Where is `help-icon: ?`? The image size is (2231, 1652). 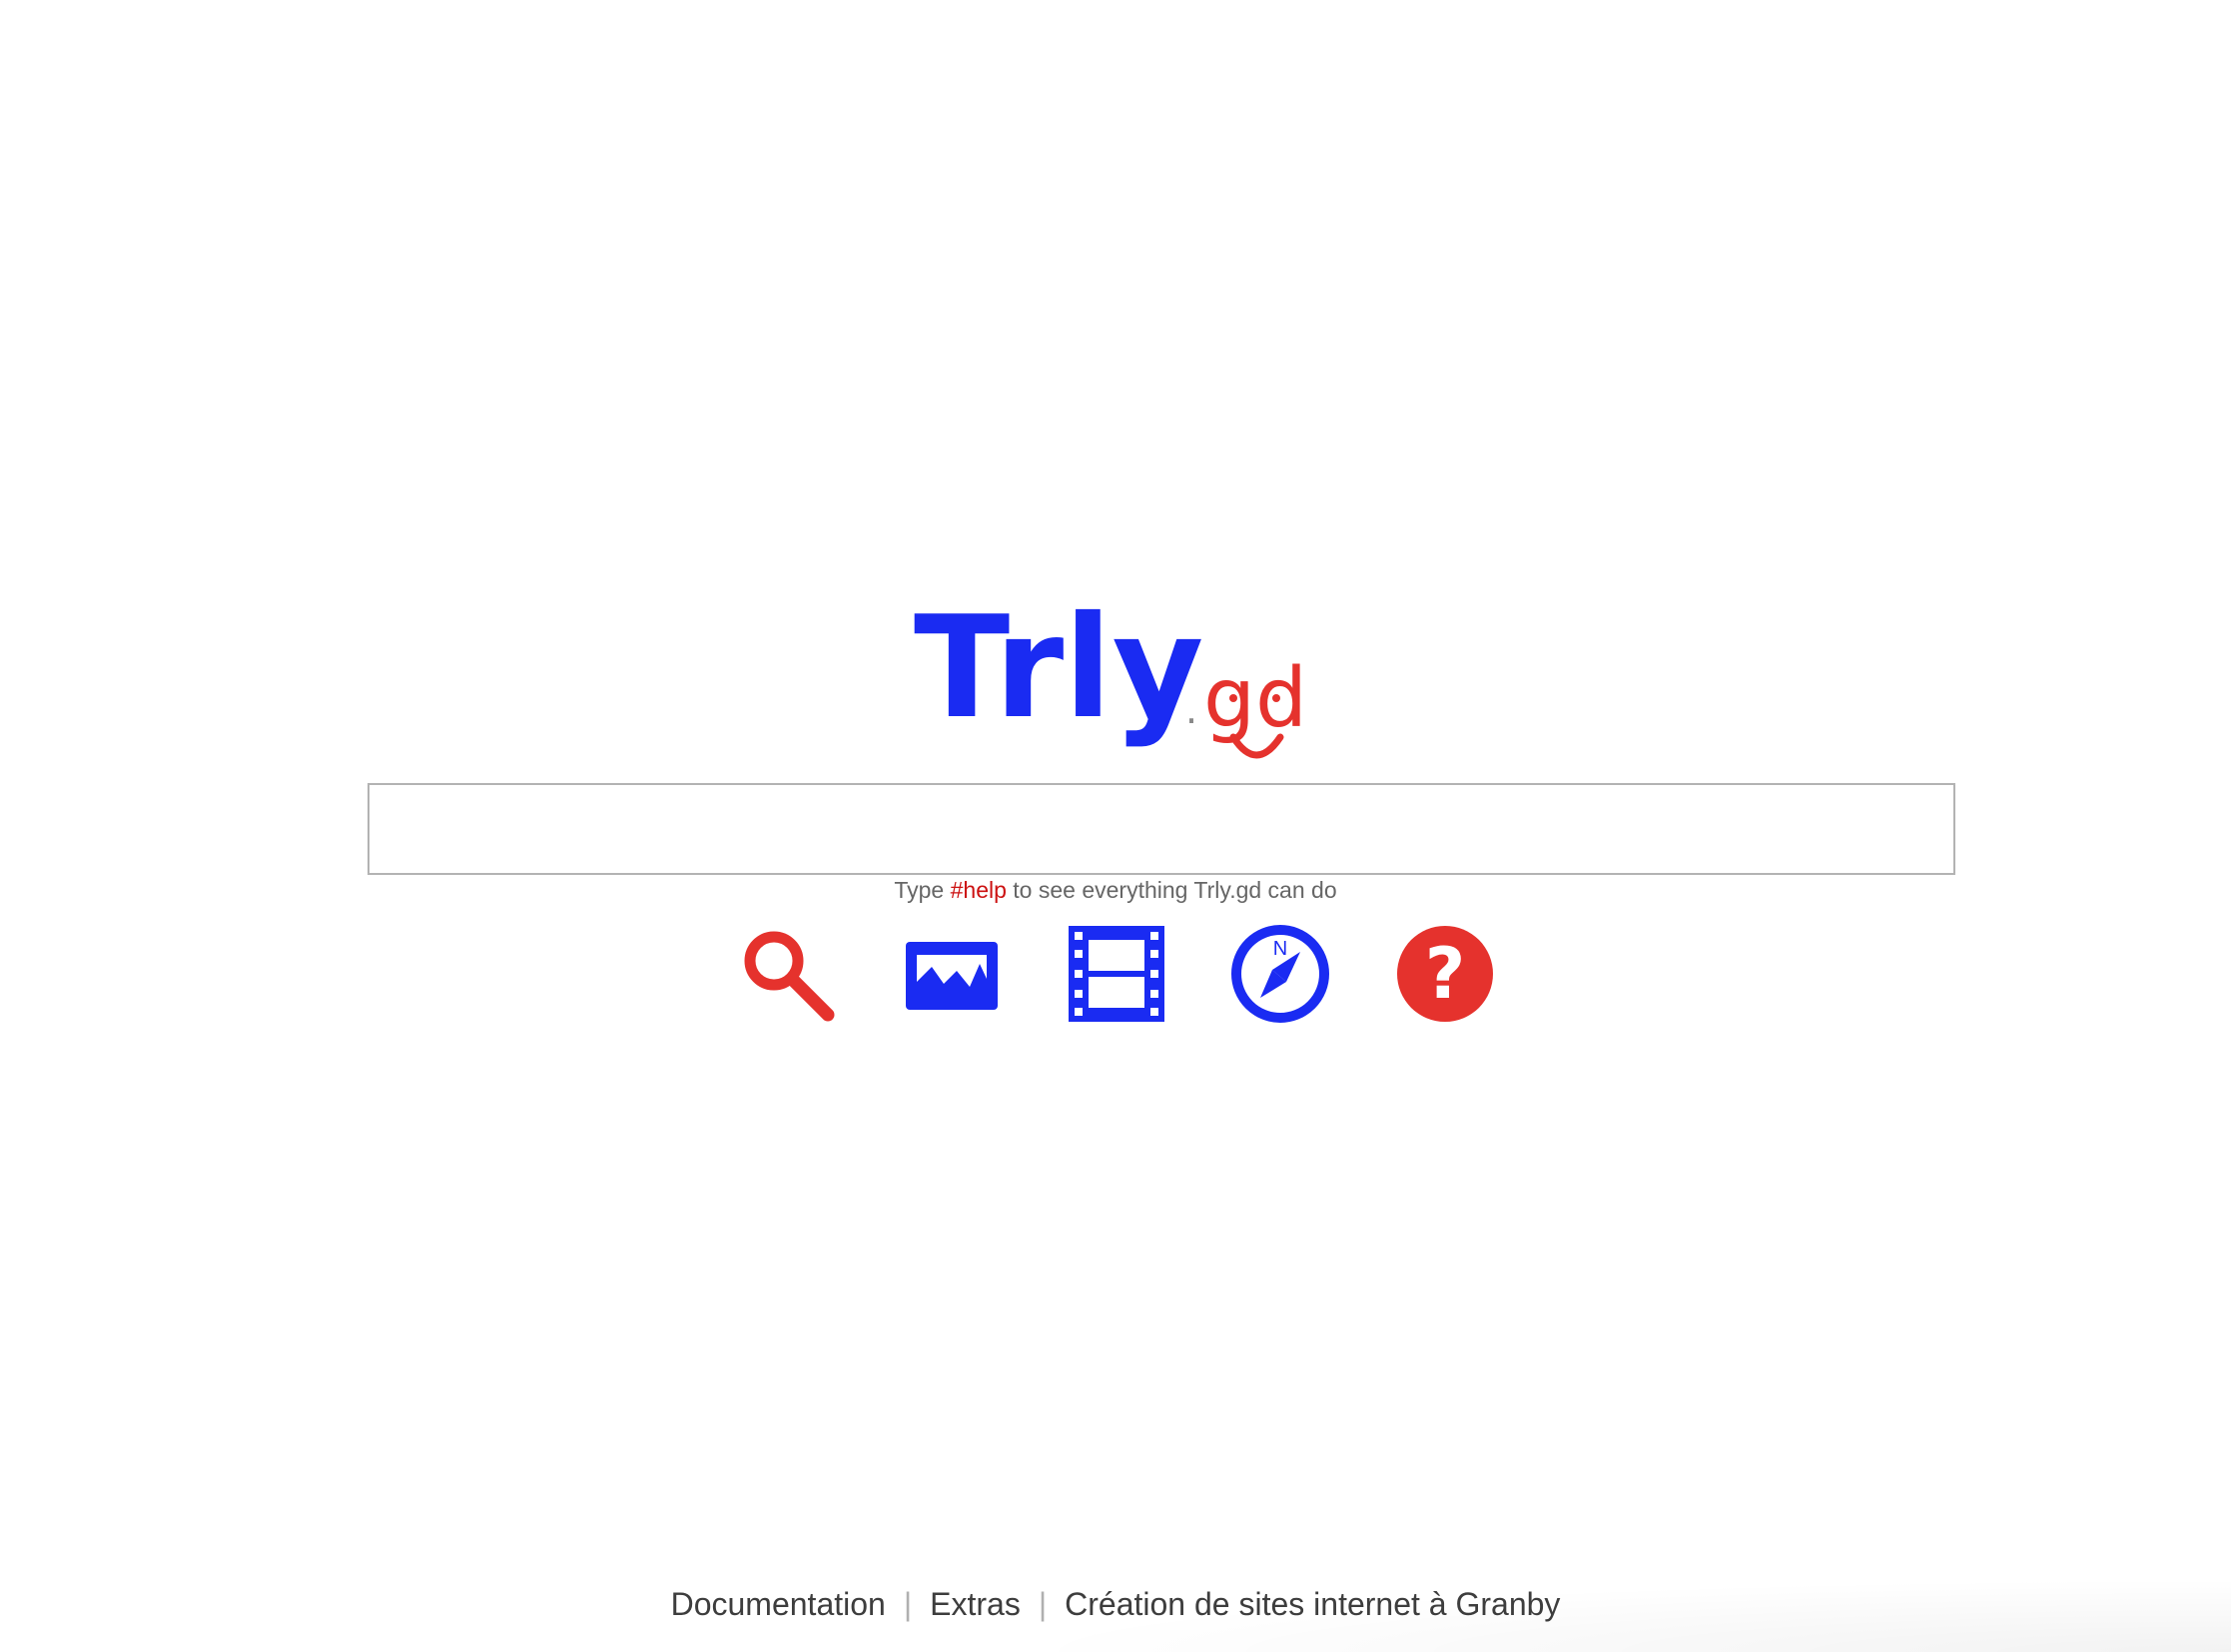 help-icon: ? is located at coordinates (1445, 974).